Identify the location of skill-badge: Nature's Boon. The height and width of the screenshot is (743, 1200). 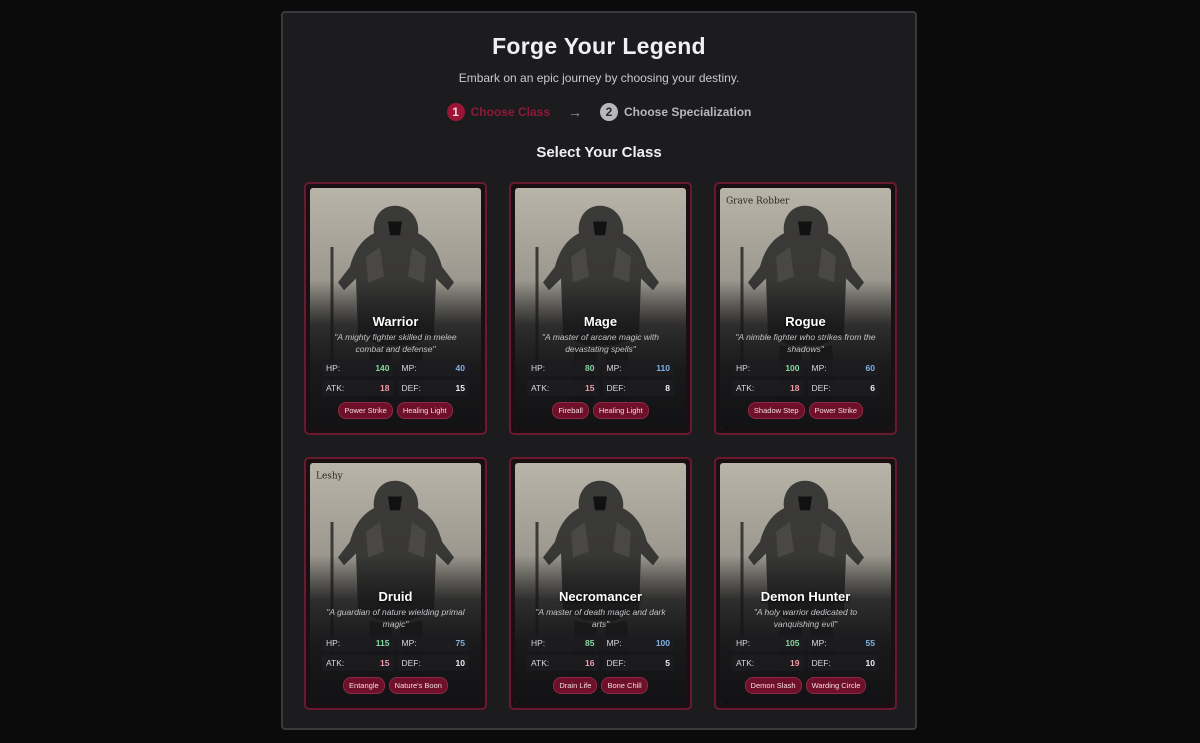
(418, 685).